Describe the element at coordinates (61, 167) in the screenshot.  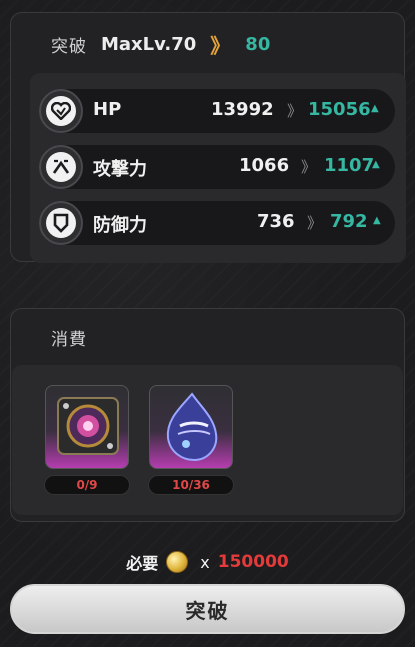
I see `attack-icon` at that location.